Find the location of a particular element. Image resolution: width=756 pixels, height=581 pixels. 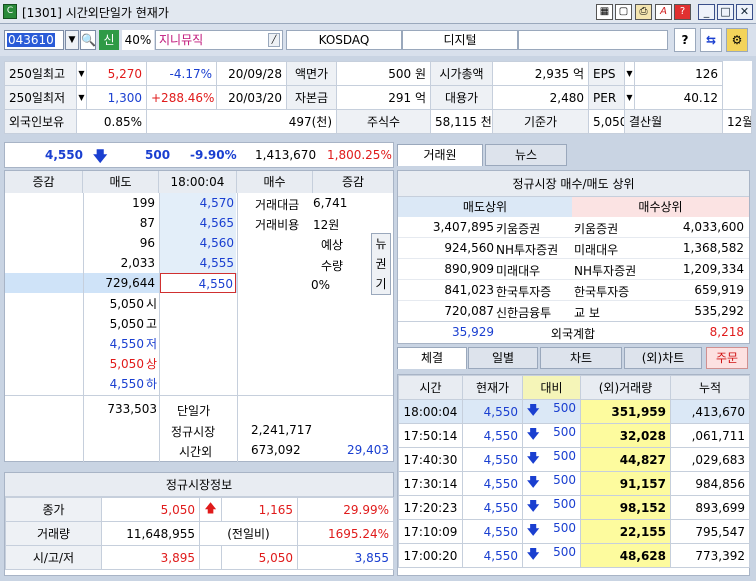

broker-row: 841,023 한국투자증 한국투자증 659,919 is located at coordinates (573, 290).